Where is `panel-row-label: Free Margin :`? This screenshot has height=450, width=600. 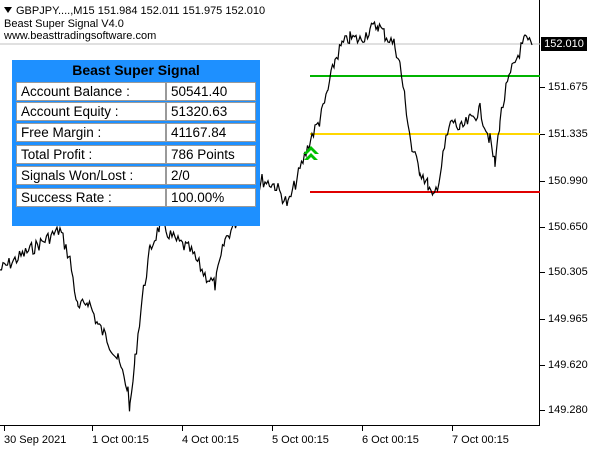 panel-row-label: Free Margin : is located at coordinates (91, 132).